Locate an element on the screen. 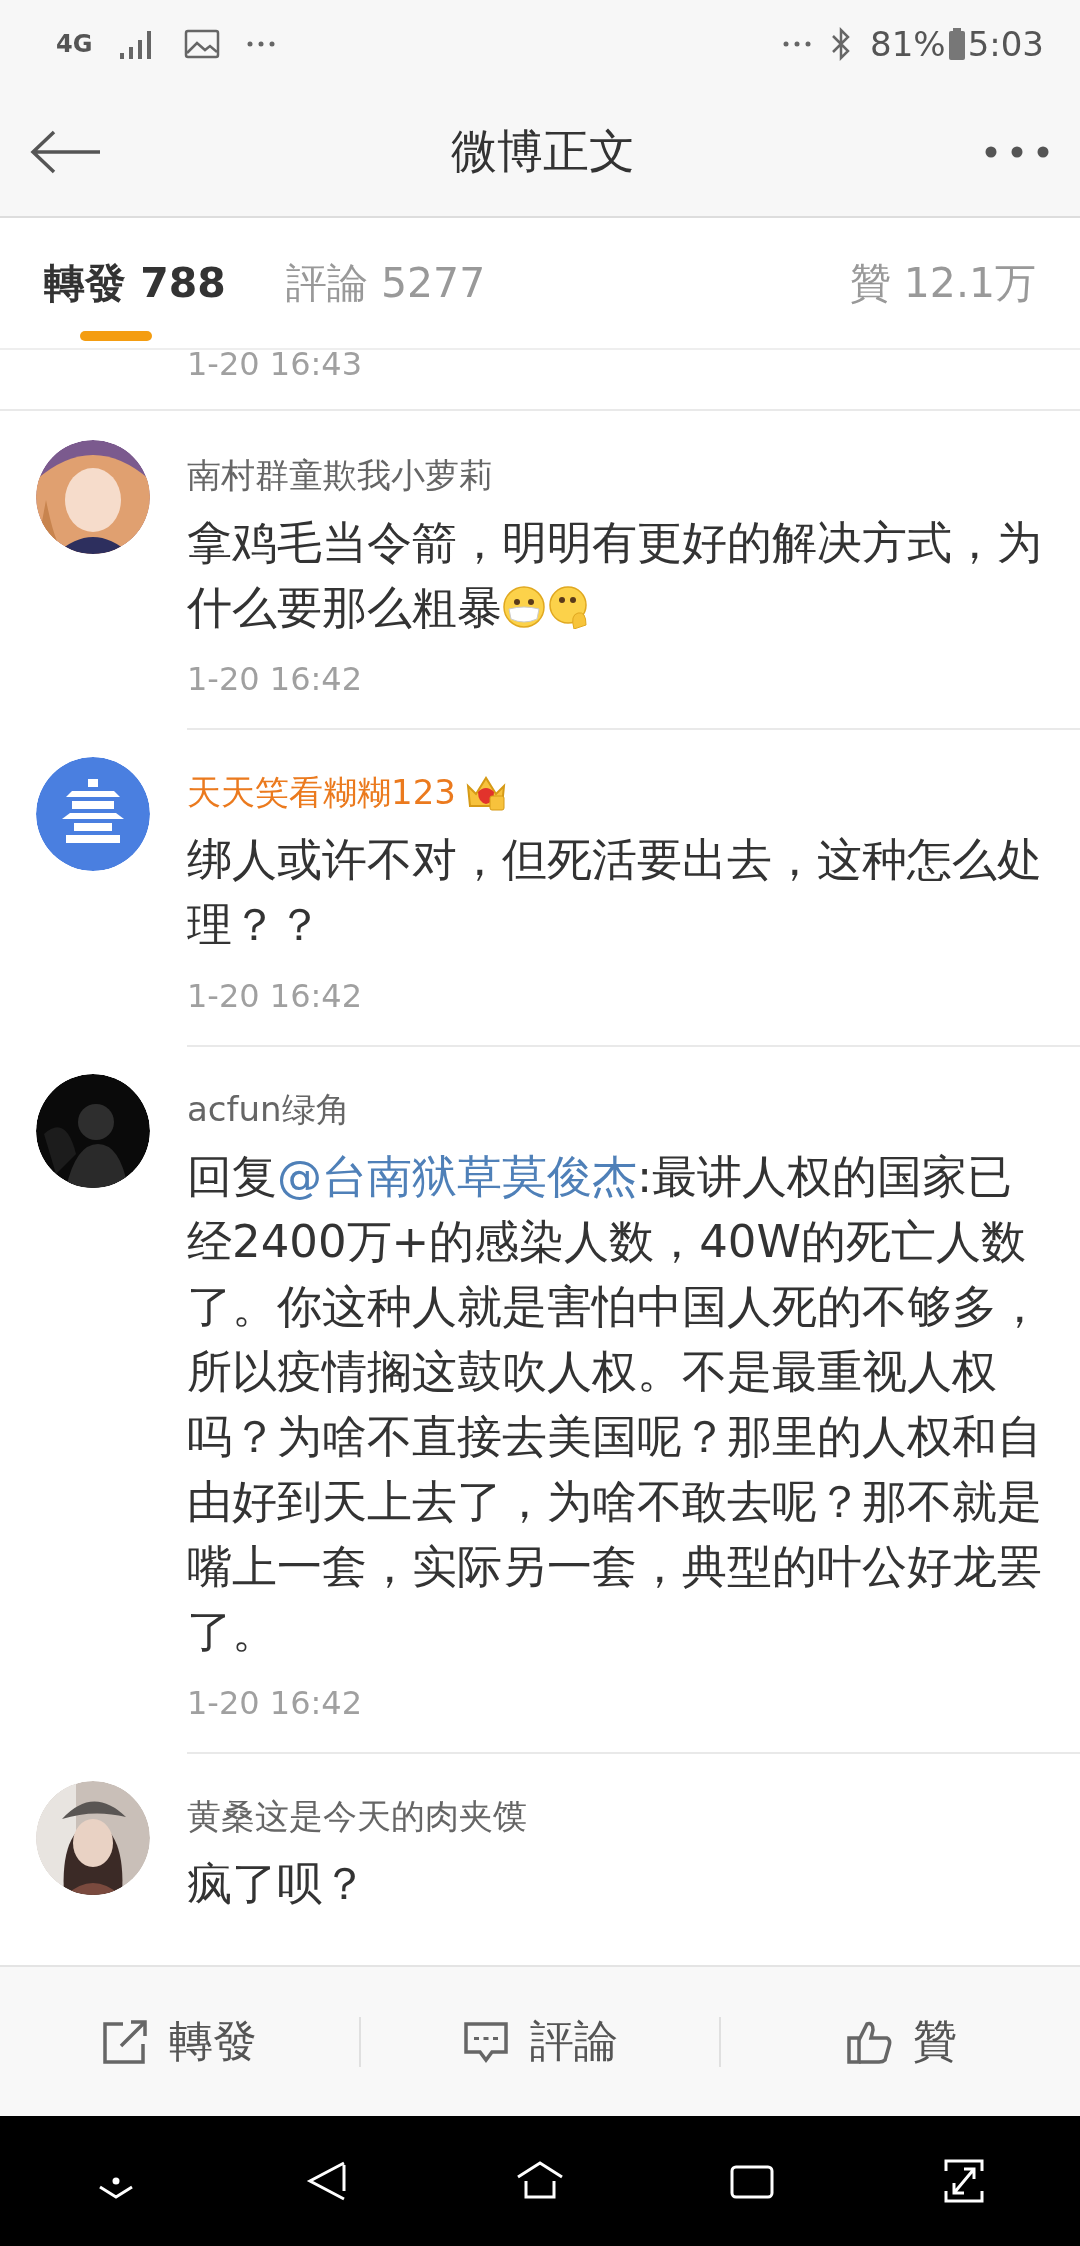 The height and width of the screenshot is (2246, 1080). username: 南村群童欺我小萝莉 is located at coordinates (340, 475).